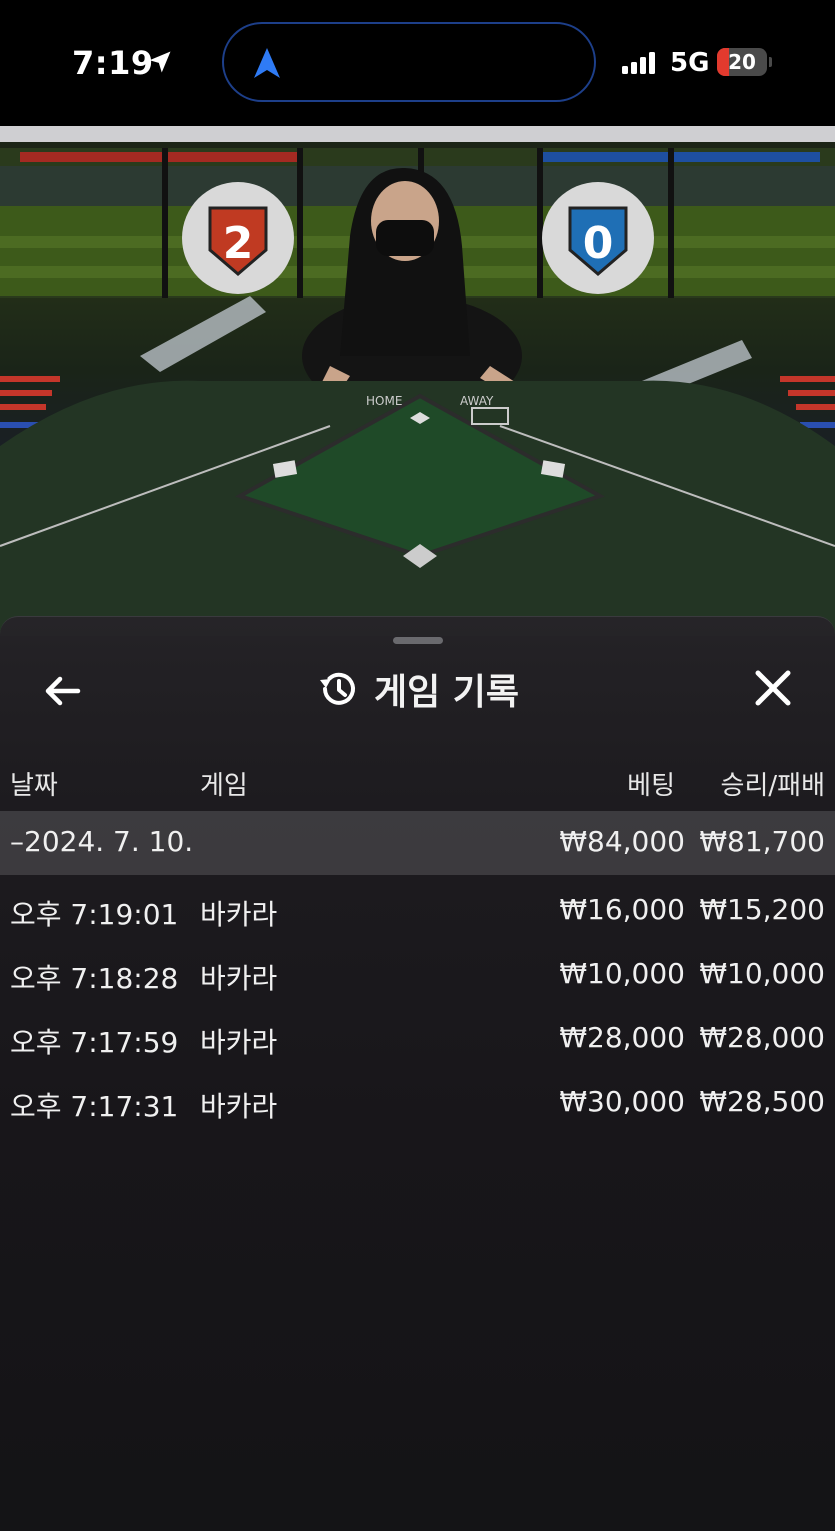 This screenshot has width=835, height=1531. What do you see at coordinates (770, 62) in the screenshot?
I see `battery-cap` at bounding box center [770, 62].